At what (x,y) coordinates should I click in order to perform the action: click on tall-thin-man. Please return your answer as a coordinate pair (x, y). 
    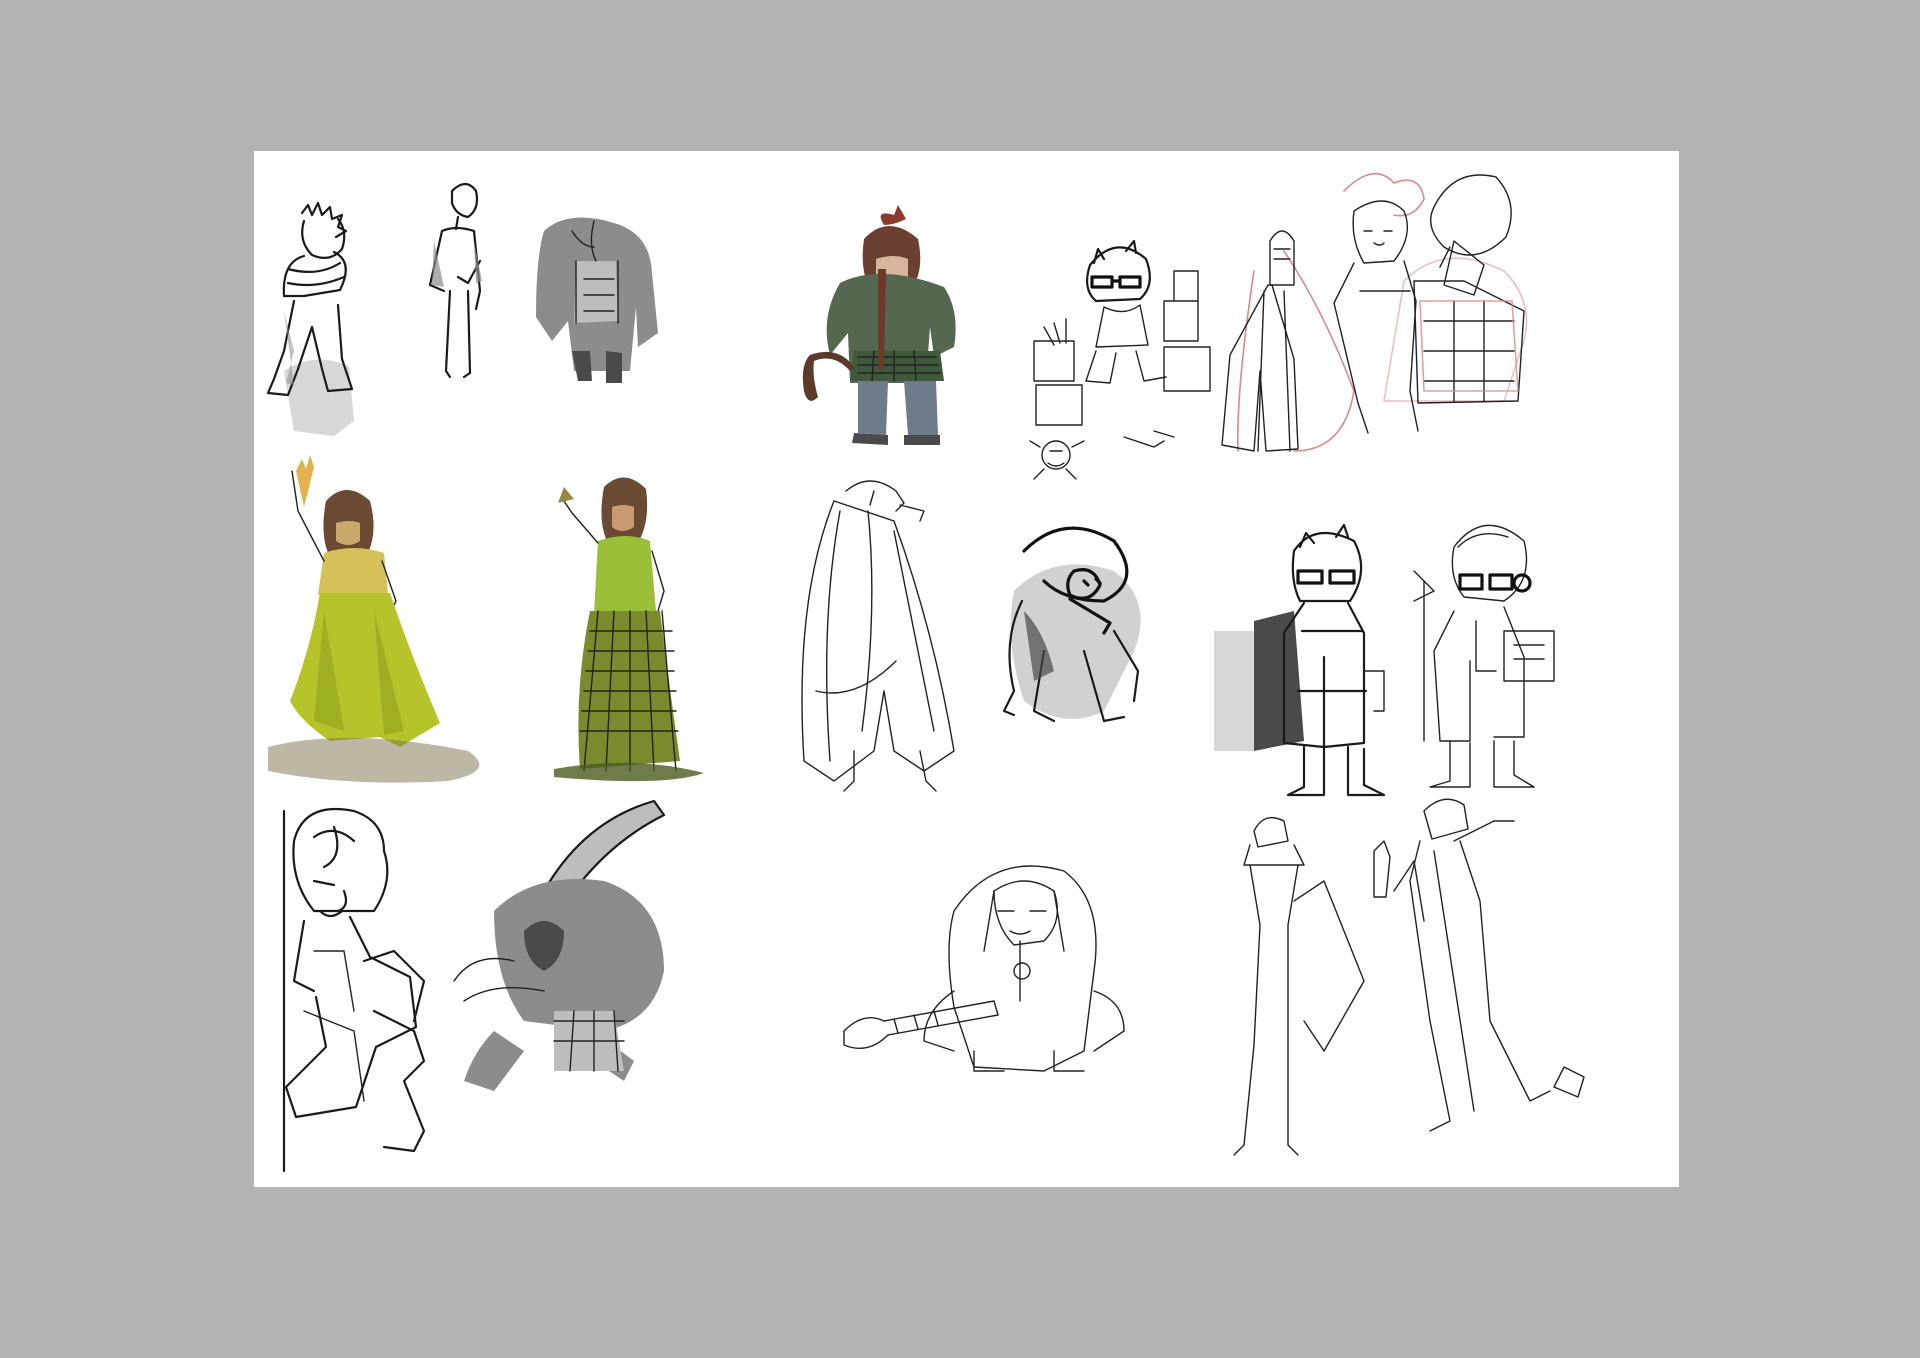
    Looking at the image, I should click on (455, 280).